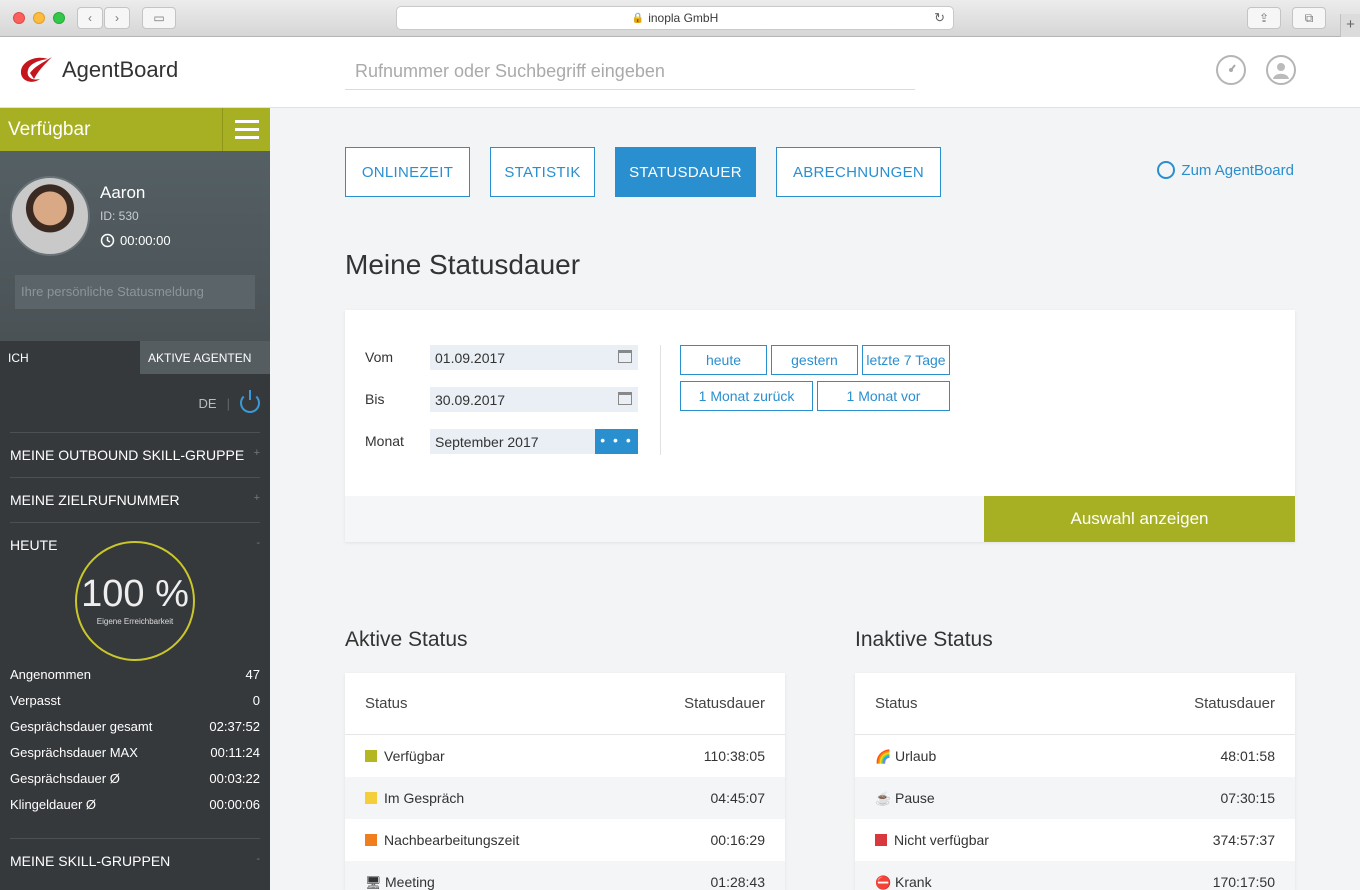 The height and width of the screenshot is (890, 1360). I want to click on page-title: Meine Statusdauer, so click(463, 264).